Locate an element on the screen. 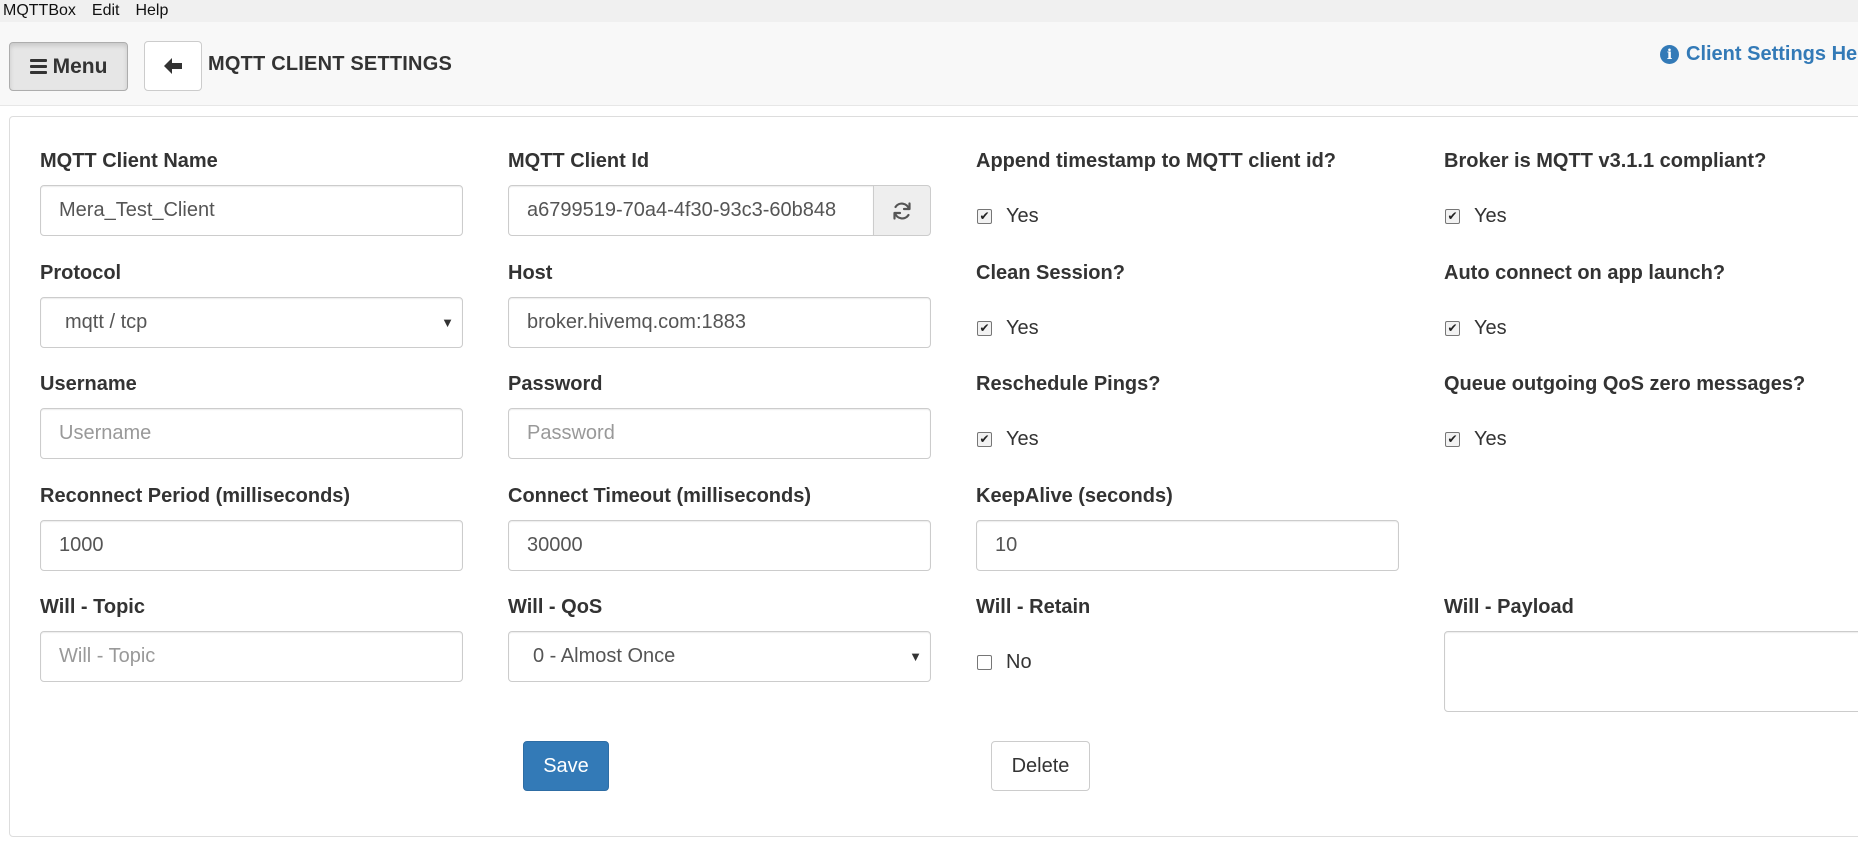 Image resolution: width=1858 pixels, height=868 pixels. refresh-icon is located at coordinates (902, 210).